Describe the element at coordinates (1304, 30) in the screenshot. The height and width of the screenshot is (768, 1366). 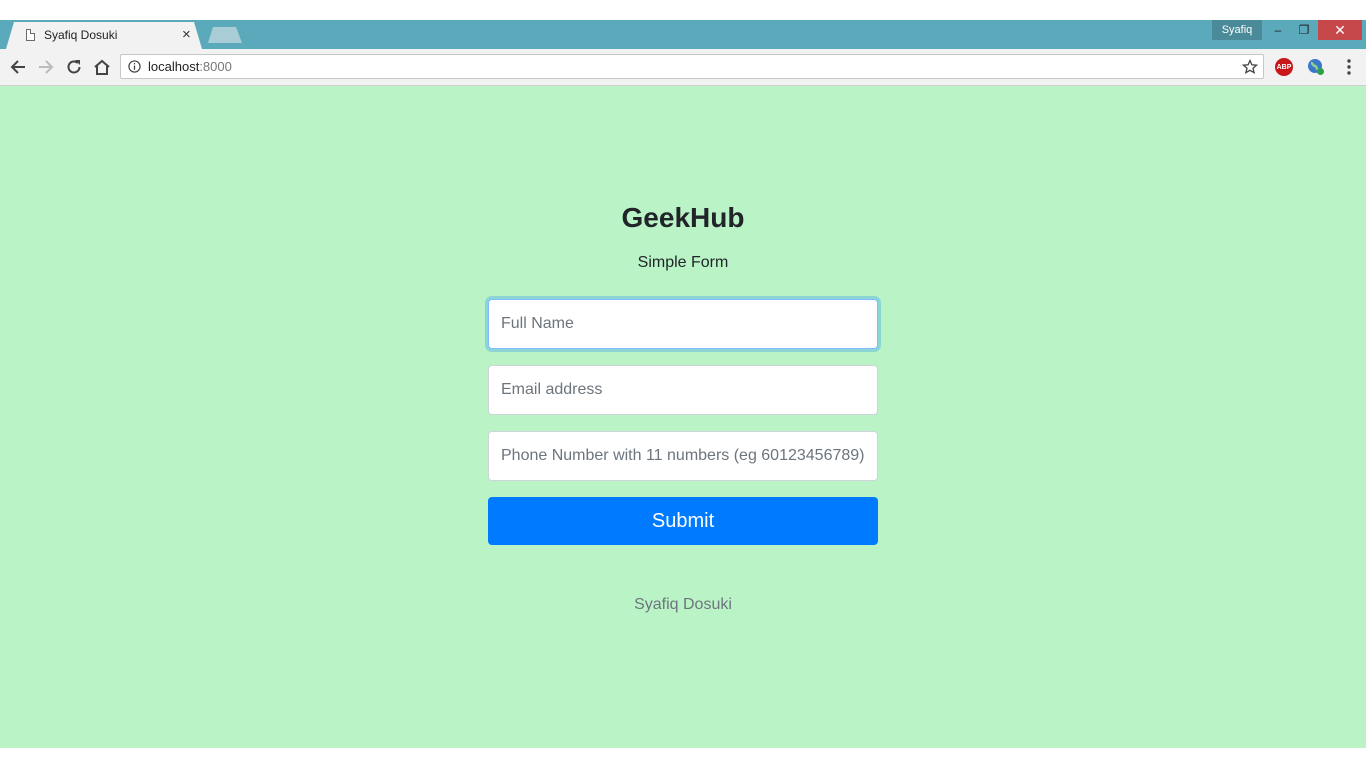
I see `restore-button: ❐` at that location.